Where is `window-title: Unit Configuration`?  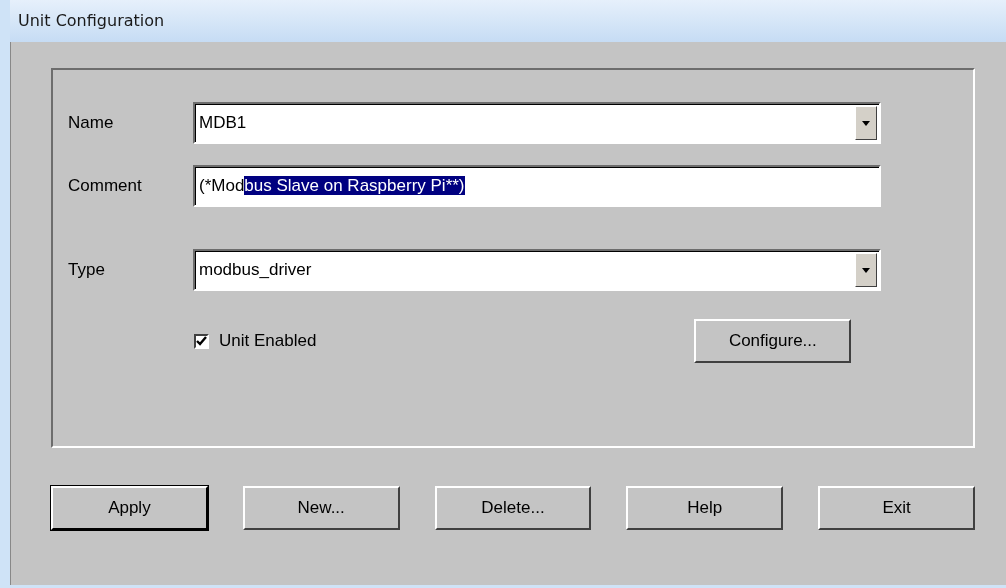
window-title: Unit Configuration is located at coordinates (91, 21).